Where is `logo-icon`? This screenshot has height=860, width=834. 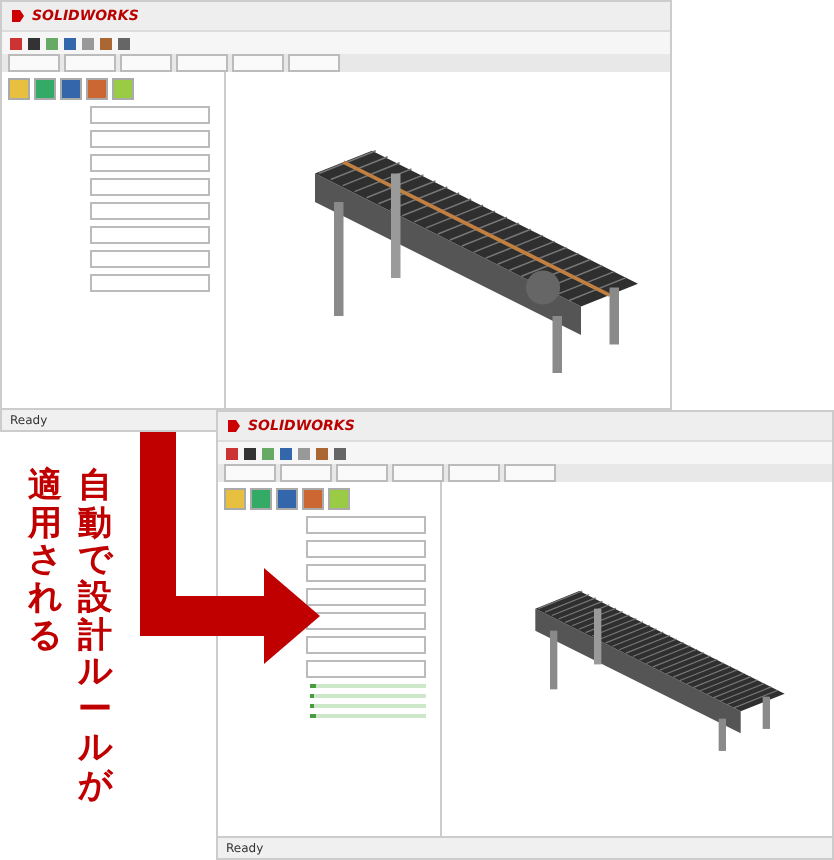 logo-icon is located at coordinates (18, 16).